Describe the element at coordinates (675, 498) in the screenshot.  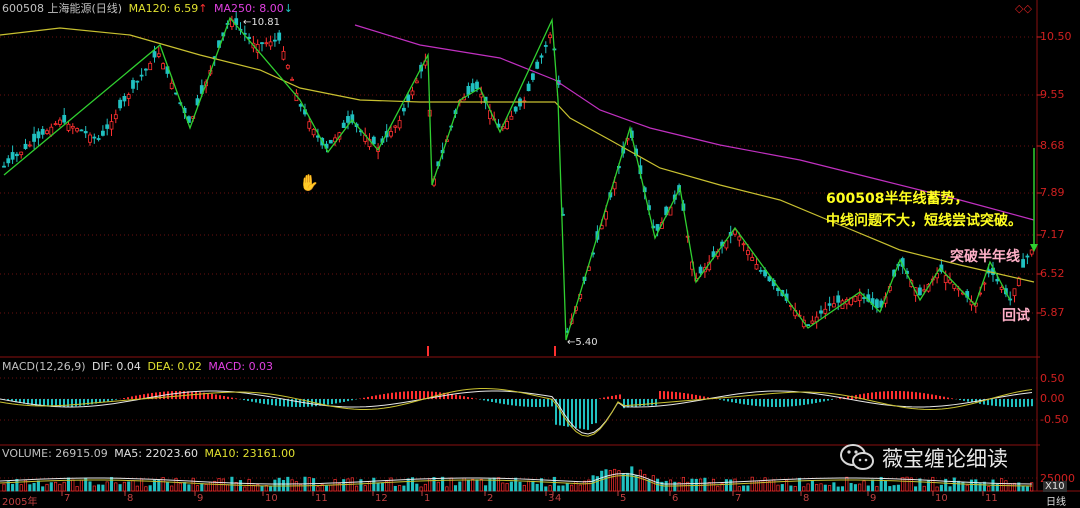
I see `x-date-label: 6` at that location.